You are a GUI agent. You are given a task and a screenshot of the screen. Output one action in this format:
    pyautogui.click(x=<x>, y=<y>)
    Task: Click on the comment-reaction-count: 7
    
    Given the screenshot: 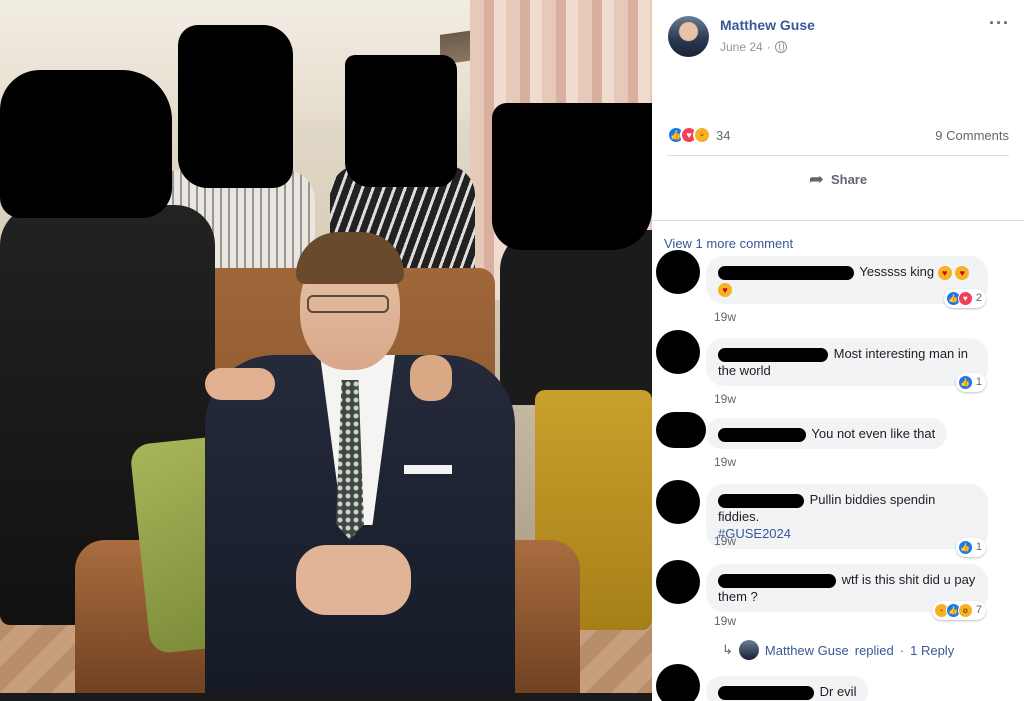 What is the action you would take?
    pyautogui.click(x=978, y=610)
    